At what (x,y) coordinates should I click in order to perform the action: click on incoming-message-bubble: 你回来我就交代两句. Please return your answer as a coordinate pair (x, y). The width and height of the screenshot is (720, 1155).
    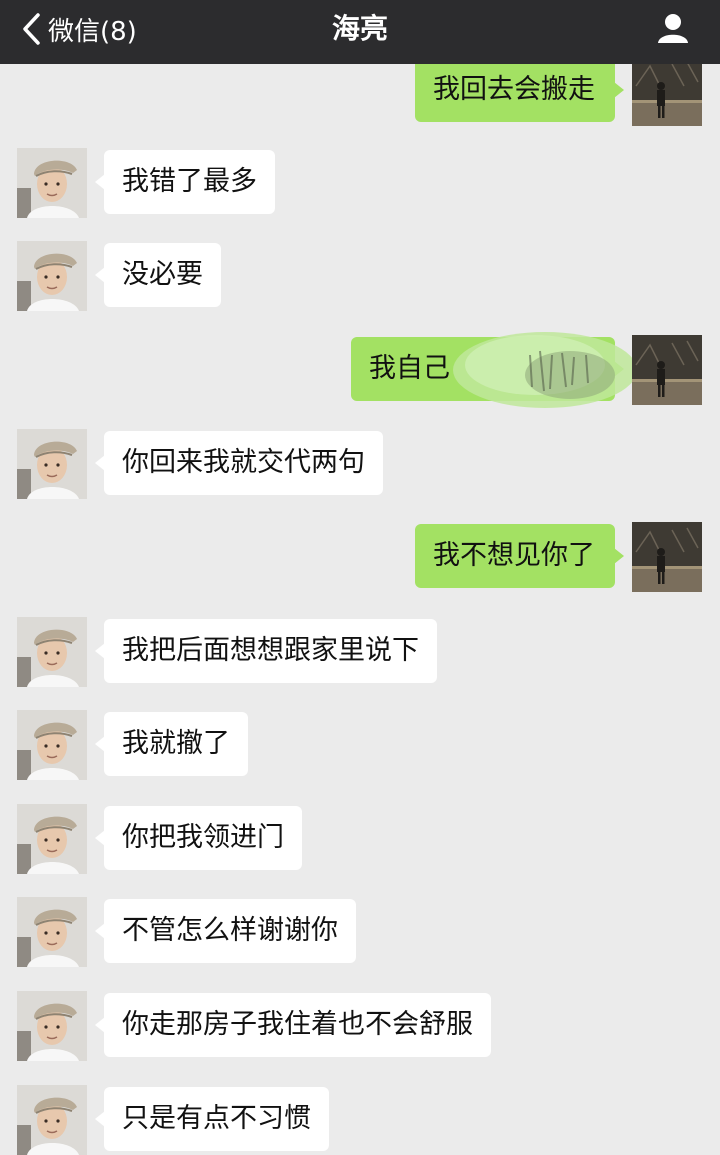
    Looking at the image, I should click on (239, 463).